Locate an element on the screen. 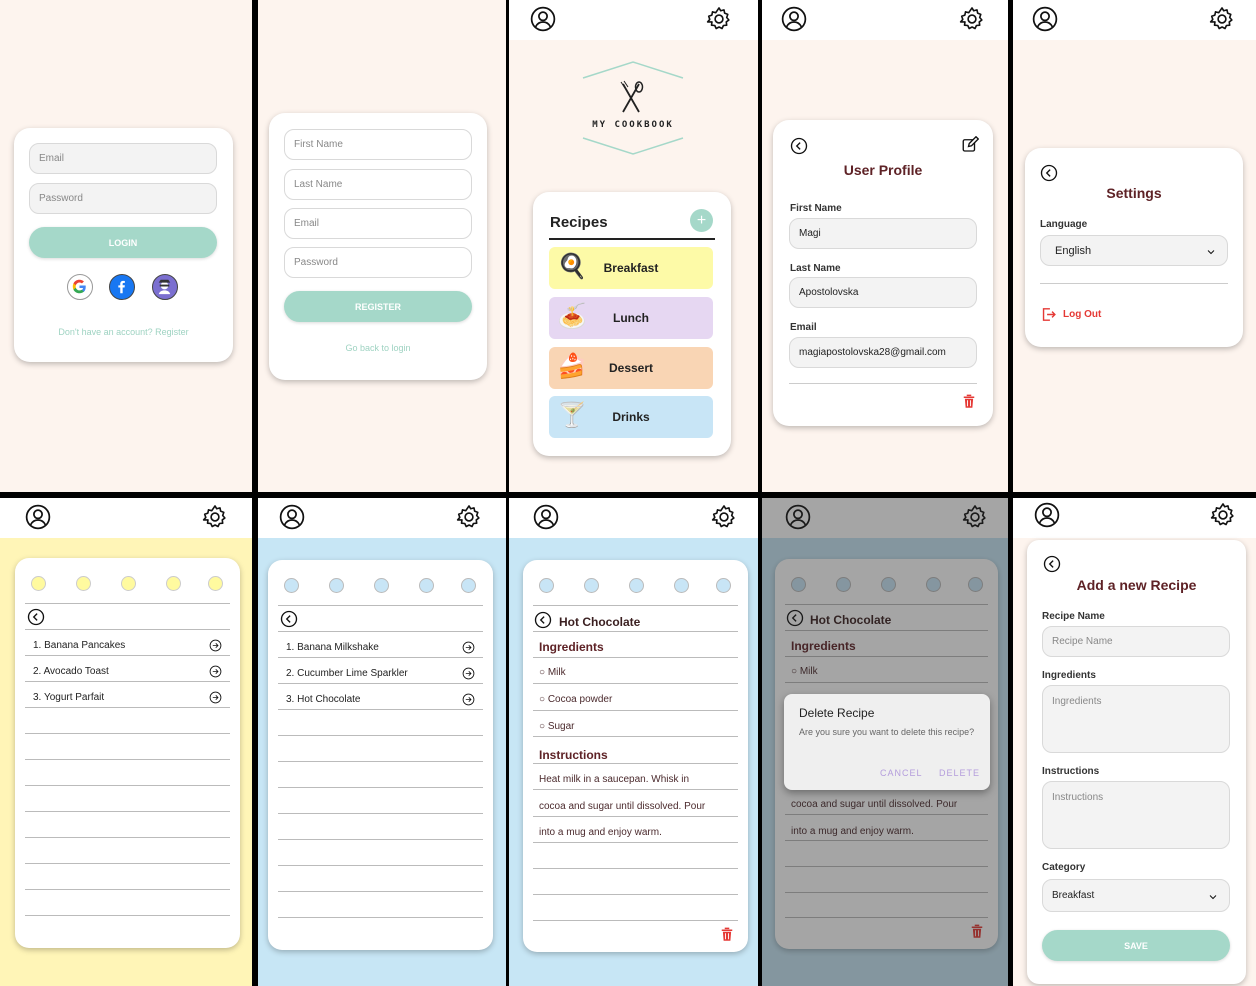 The width and height of the screenshot is (1256, 986). category-label: Category is located at coordinates (1064, 867).